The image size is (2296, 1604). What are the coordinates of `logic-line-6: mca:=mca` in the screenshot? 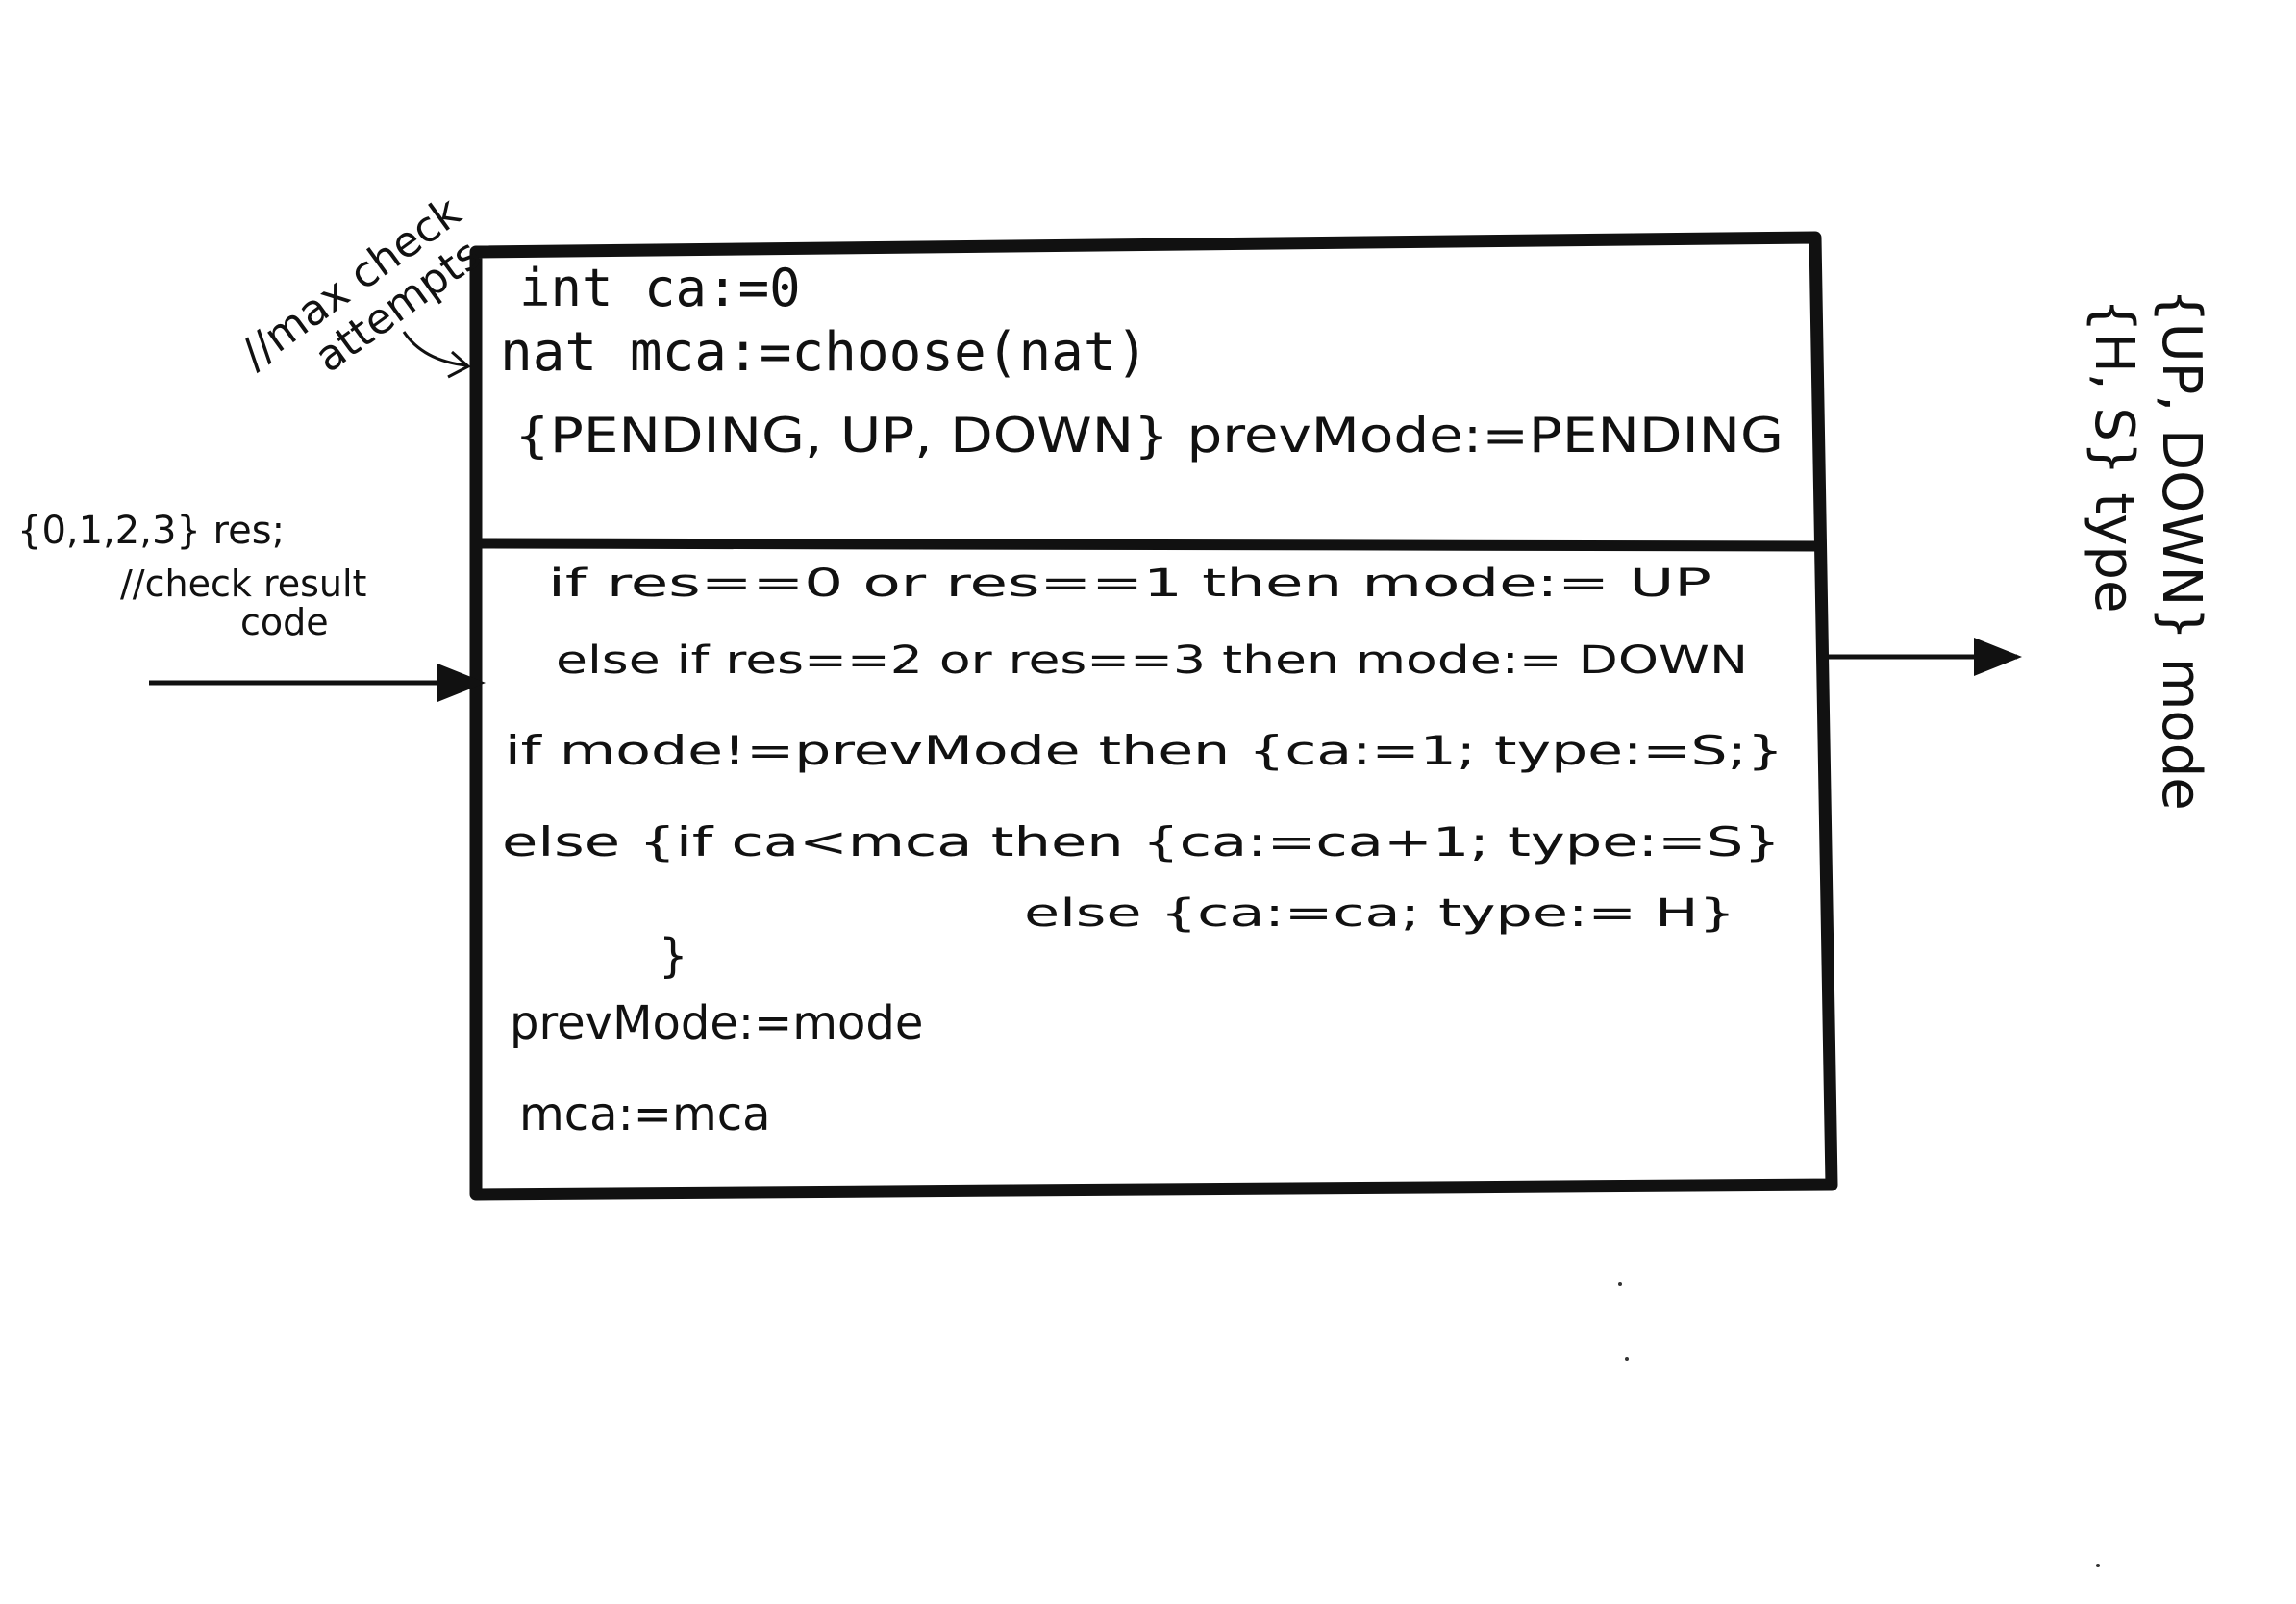 It's located at (645, 1114).